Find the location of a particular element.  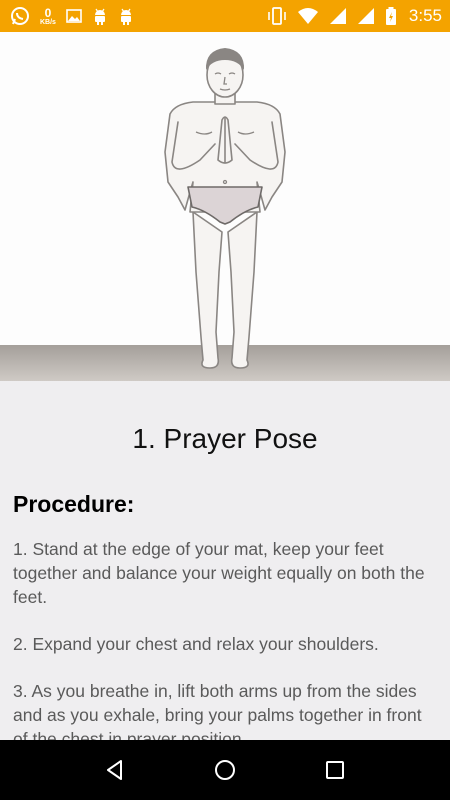

home-button is located at coordinates (225, 770).